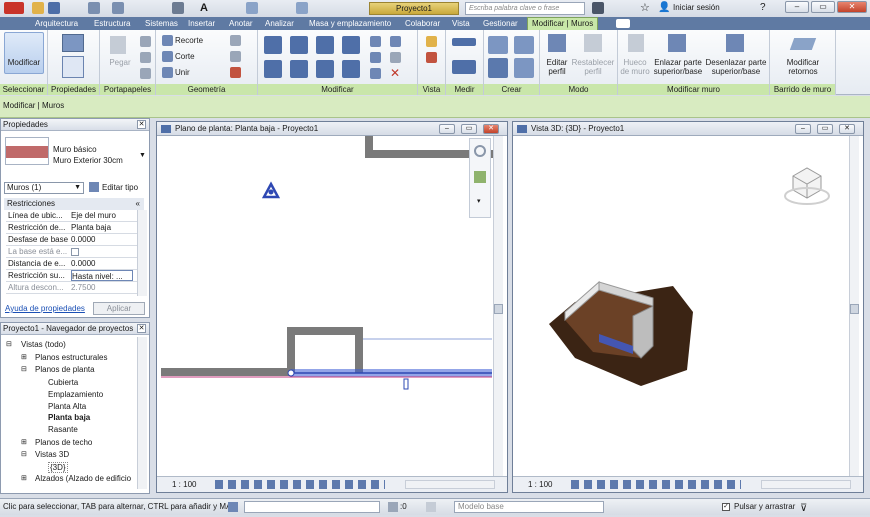 Image resolution: width=870 pixels, height=517 pixels. I want to click on modify-returns-icon, so click(803, 44).